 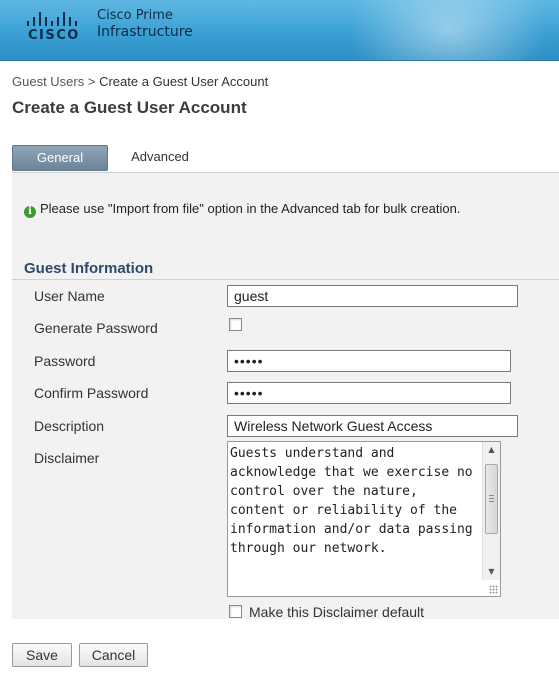 What do you see at coordinates (235, 611) in the screenshot?
I see `make-default-checkbox` at bounding box center [235, 611].